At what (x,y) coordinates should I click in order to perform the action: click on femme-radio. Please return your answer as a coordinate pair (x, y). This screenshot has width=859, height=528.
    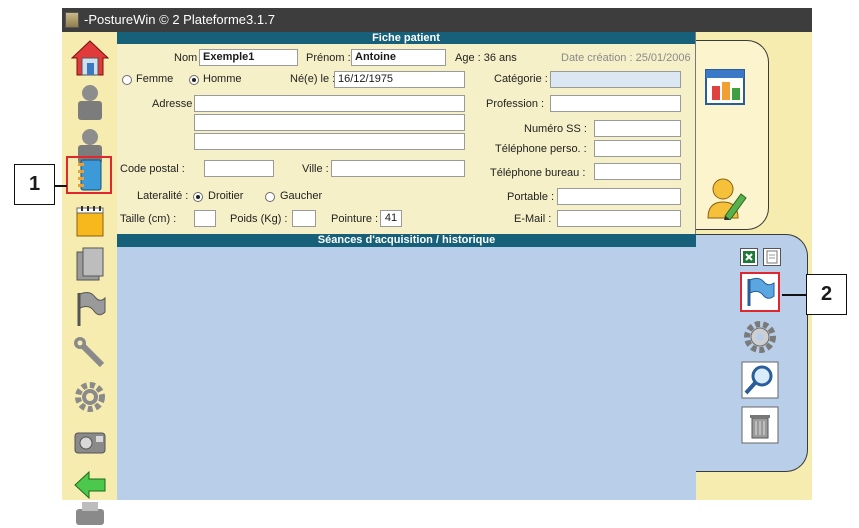
    Looking at the image, I should click on (127, 80).